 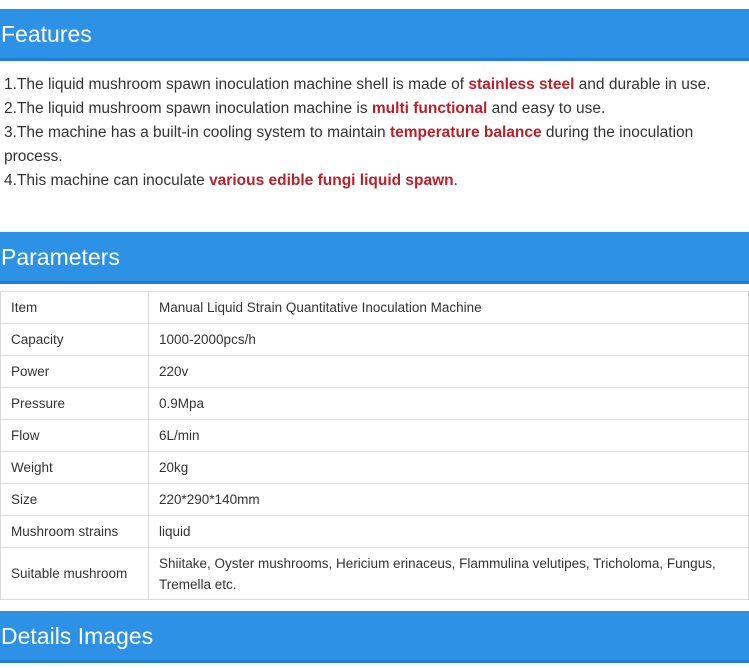 I want to click on param-key: Mushroom strains, so click(x=74, y=531).